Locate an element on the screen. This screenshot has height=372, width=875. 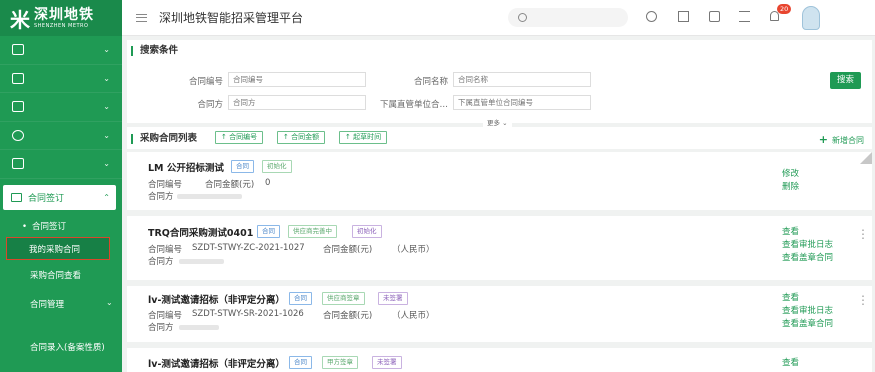
brand-name-en: SHENZHEN METRO is located at coordinates (61, 25).